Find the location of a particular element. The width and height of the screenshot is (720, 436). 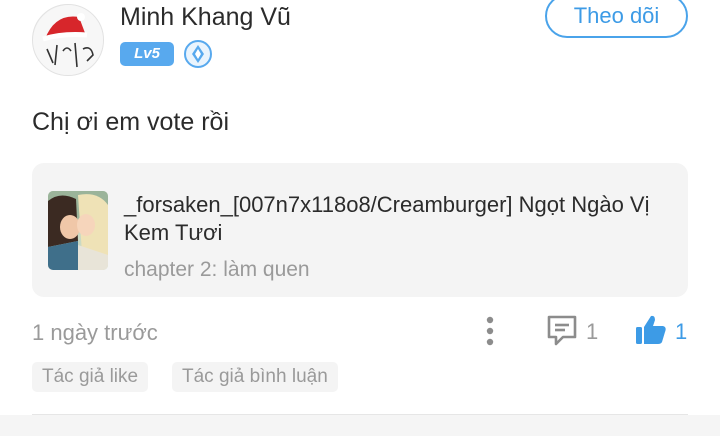

rank-diamond-icon is located at coordinates (198, 54).